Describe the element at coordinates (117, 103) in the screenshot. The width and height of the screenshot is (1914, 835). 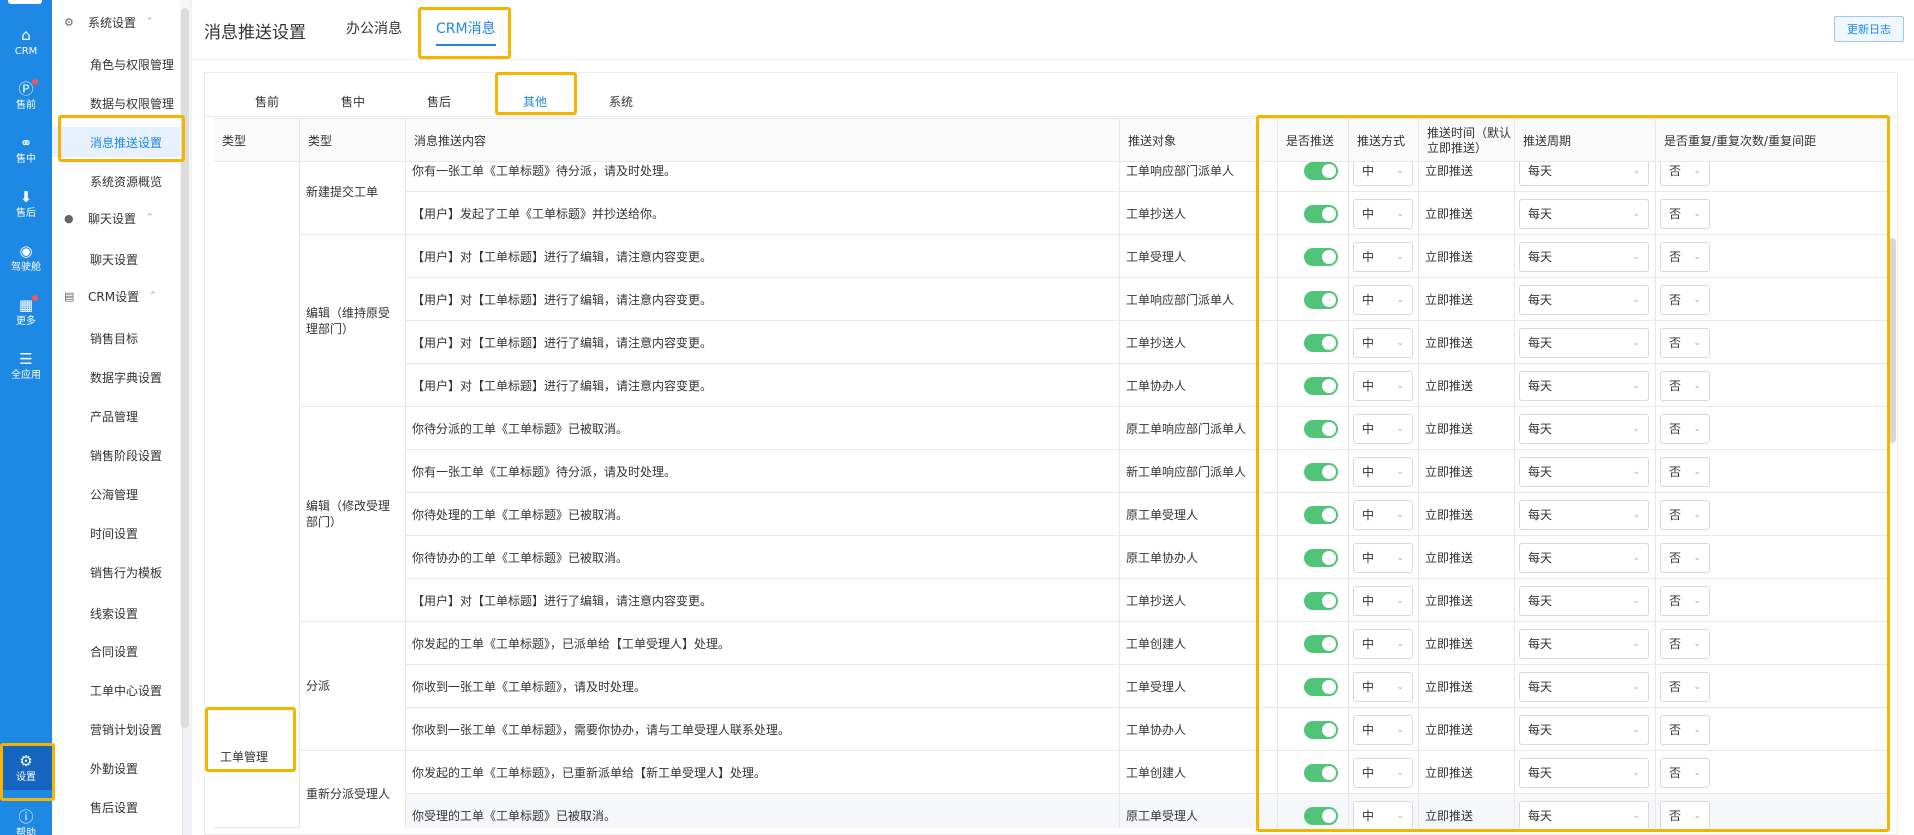
I see `submenu-item-data-permissions: 数据与权限管理` at that location.